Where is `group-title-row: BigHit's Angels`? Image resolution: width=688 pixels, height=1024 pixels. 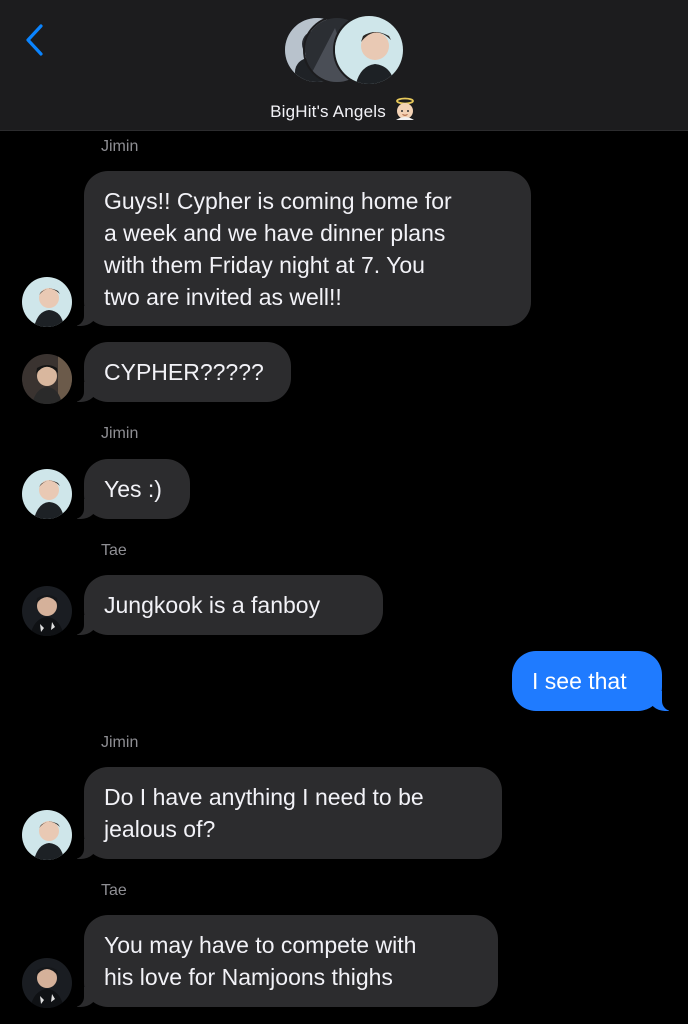
group-title-row: BigHit's Angels is located at coordinates (344, 111).